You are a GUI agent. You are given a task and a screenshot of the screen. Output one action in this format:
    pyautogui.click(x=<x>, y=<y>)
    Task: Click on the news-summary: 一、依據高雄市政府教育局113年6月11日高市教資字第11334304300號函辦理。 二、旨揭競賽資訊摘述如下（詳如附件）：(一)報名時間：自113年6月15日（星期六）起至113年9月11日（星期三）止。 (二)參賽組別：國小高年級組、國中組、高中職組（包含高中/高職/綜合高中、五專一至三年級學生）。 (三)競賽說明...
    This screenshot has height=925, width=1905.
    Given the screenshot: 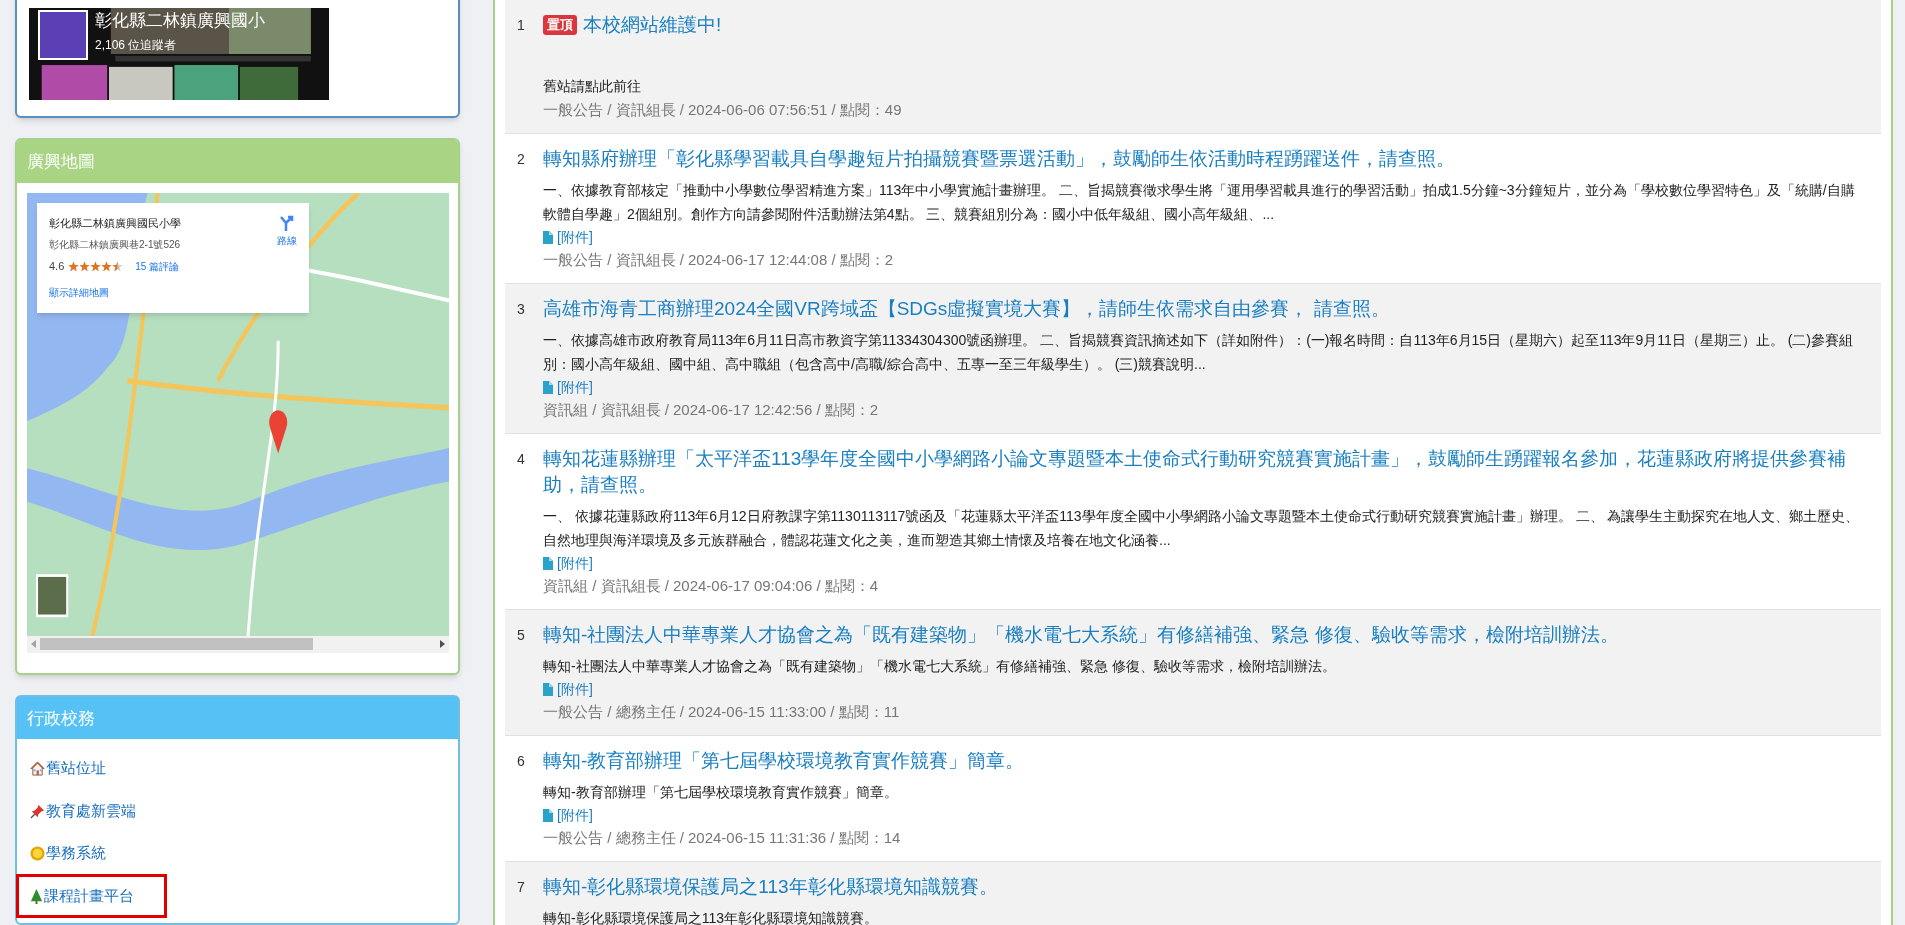 What is the action you would take?
    pyautogui.click(x=1198, y=352)
    